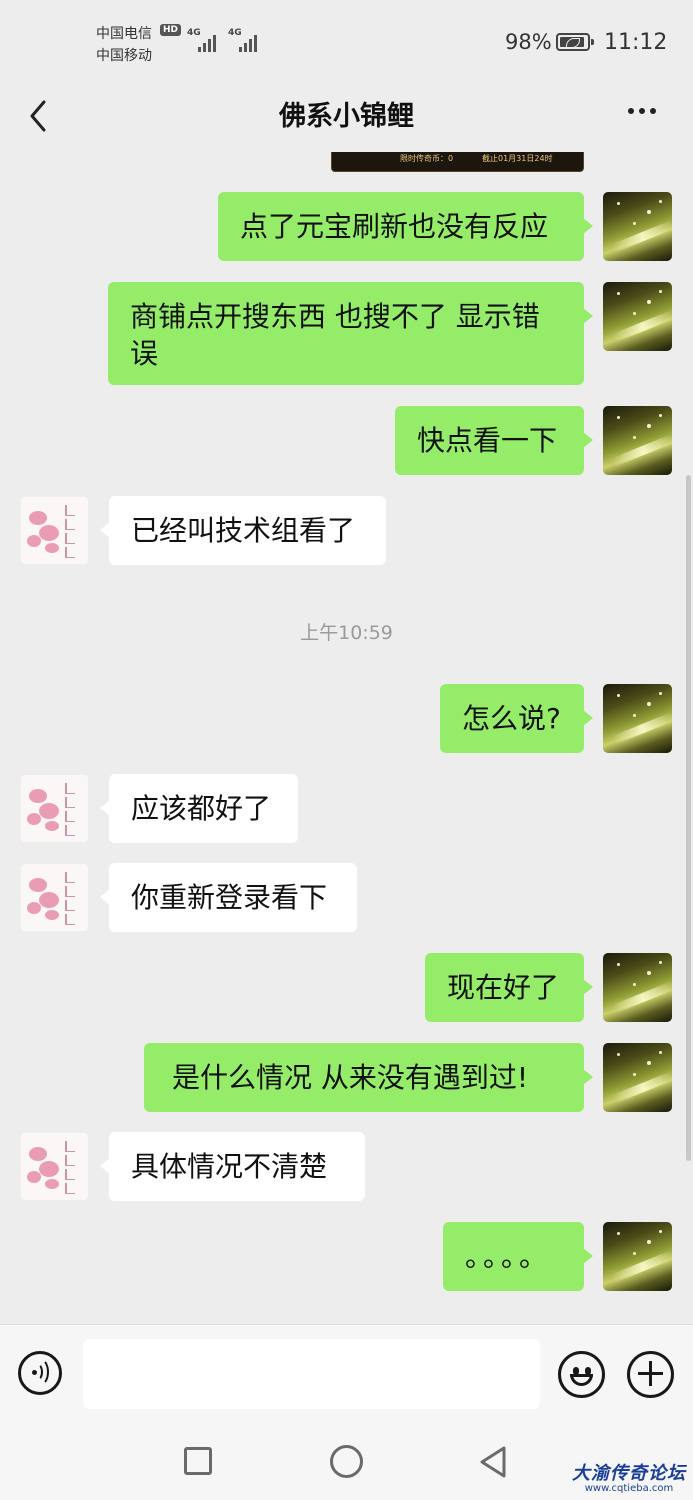 This screenshot has width=693, height=1500. What do you see at coordinates (124, 34) in the screenshot?
I see `carrier-1-label: 中国电信` at bounding box center [124, 34].